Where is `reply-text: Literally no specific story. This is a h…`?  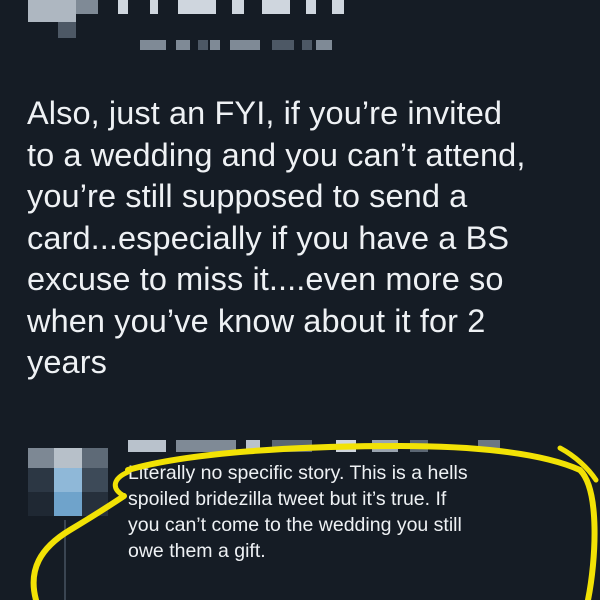
reply-text: Literally no specific story. This is a h… is located at coordinates (298, 512).